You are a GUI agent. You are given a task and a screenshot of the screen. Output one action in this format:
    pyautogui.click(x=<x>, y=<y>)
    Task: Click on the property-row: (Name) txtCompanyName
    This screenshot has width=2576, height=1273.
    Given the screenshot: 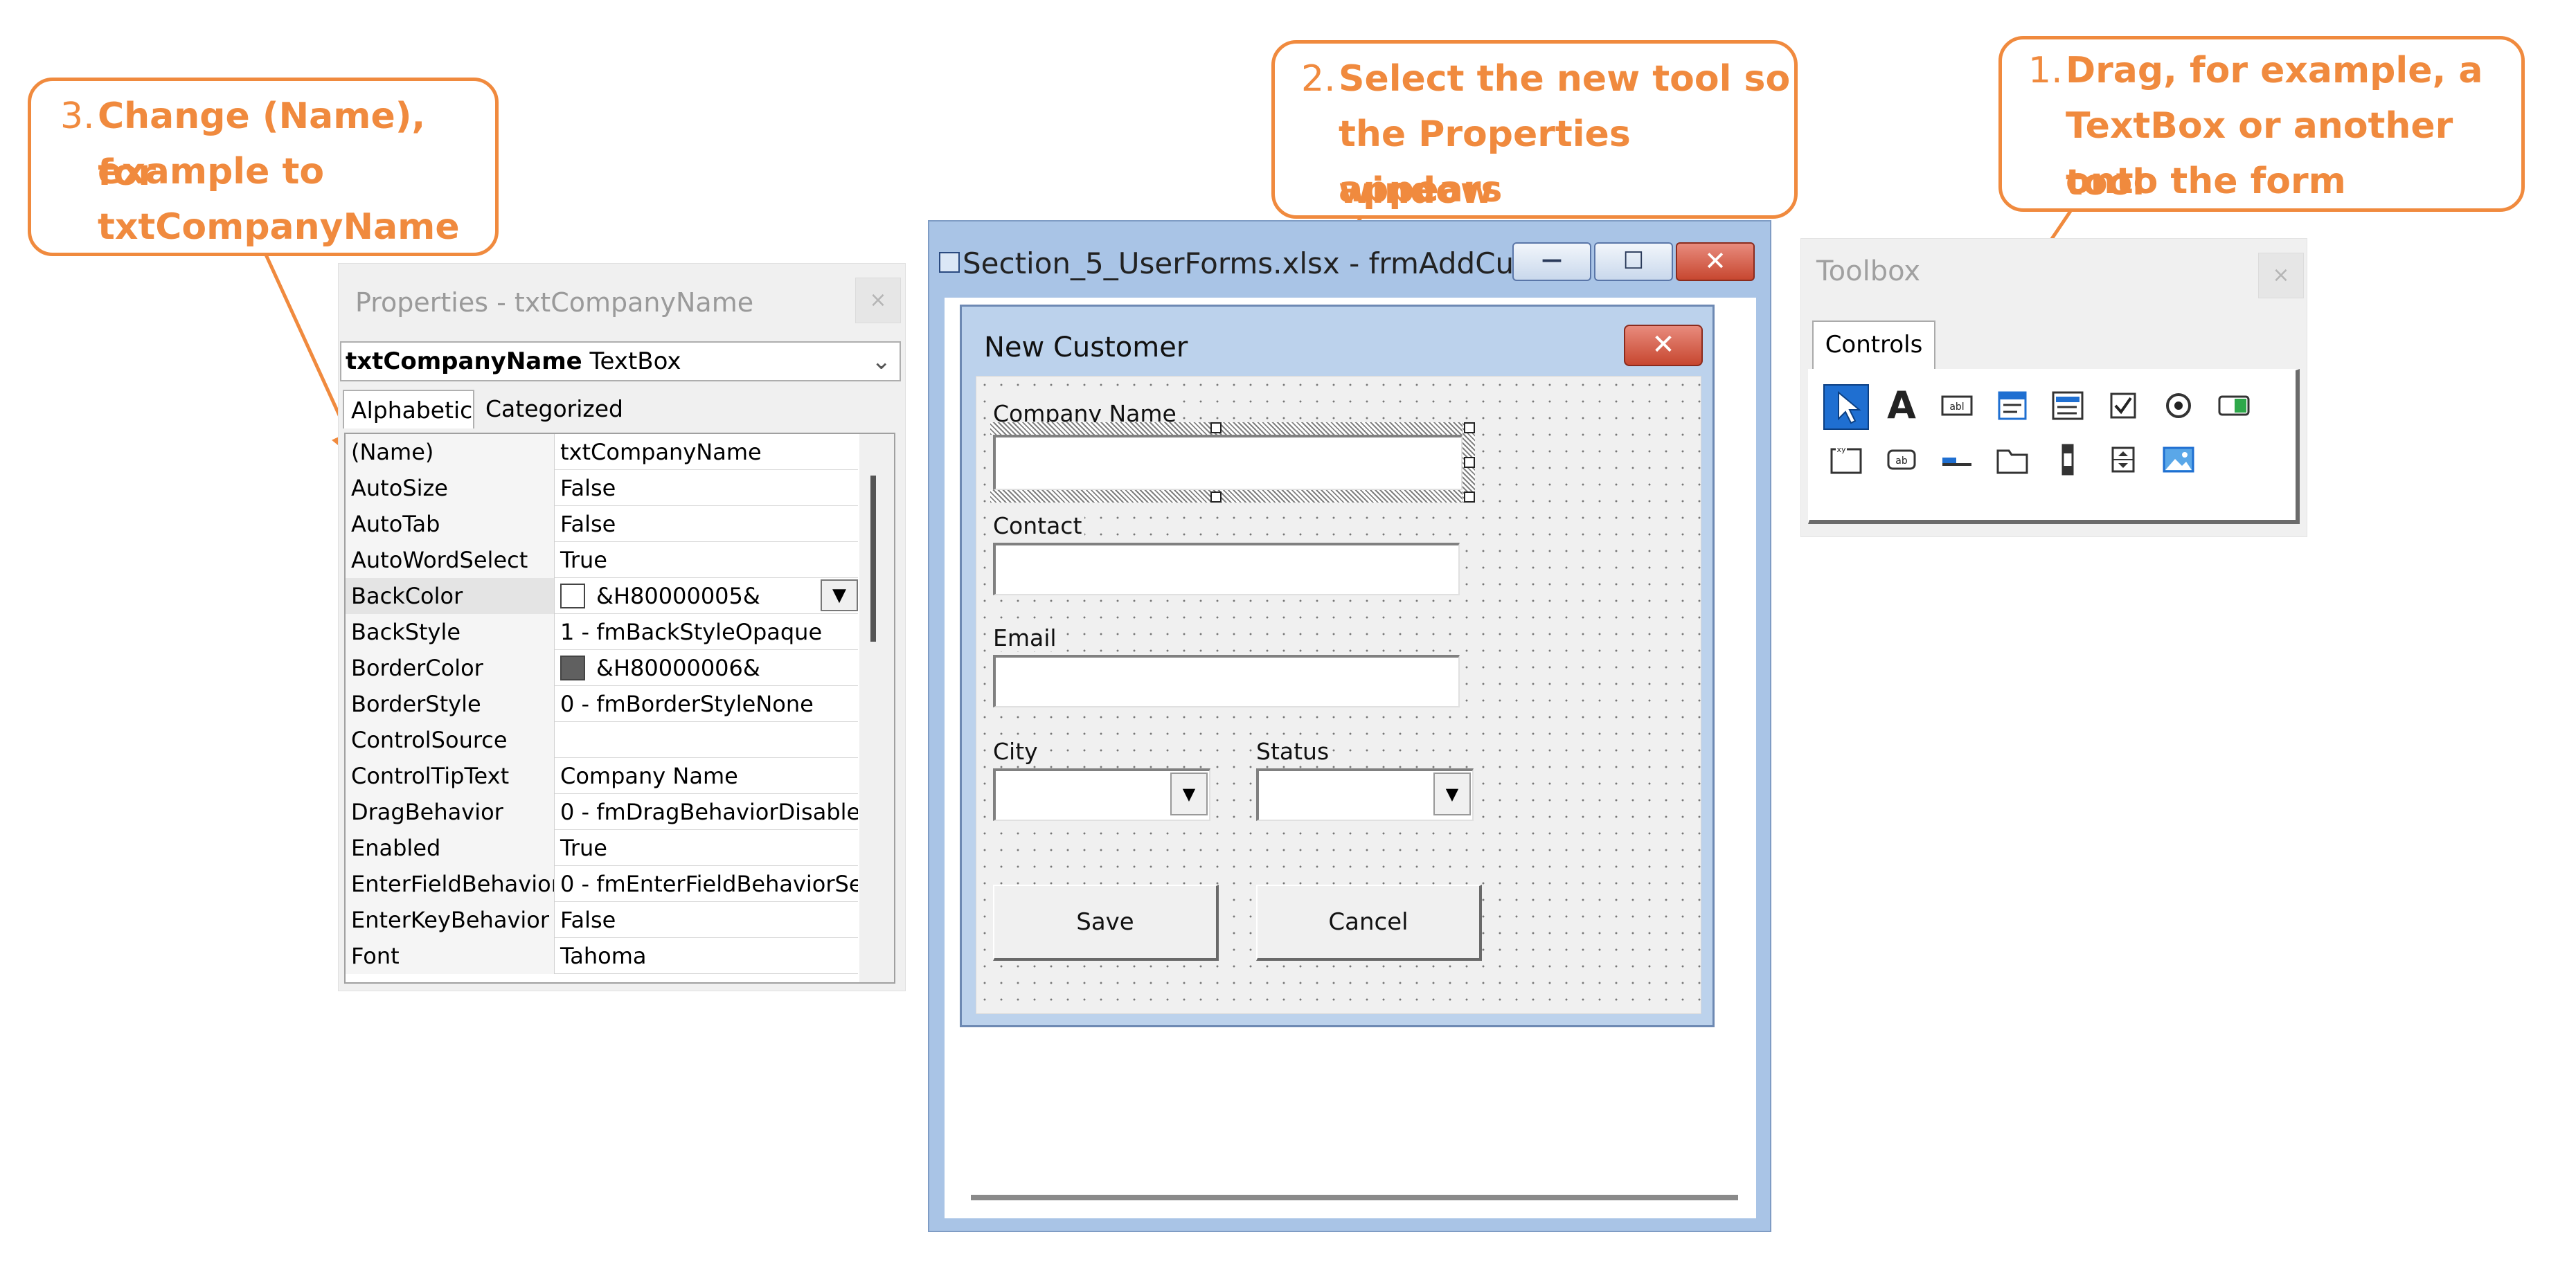 What is the action you would take?
    pyautogui.click(x=602, y=452)
    